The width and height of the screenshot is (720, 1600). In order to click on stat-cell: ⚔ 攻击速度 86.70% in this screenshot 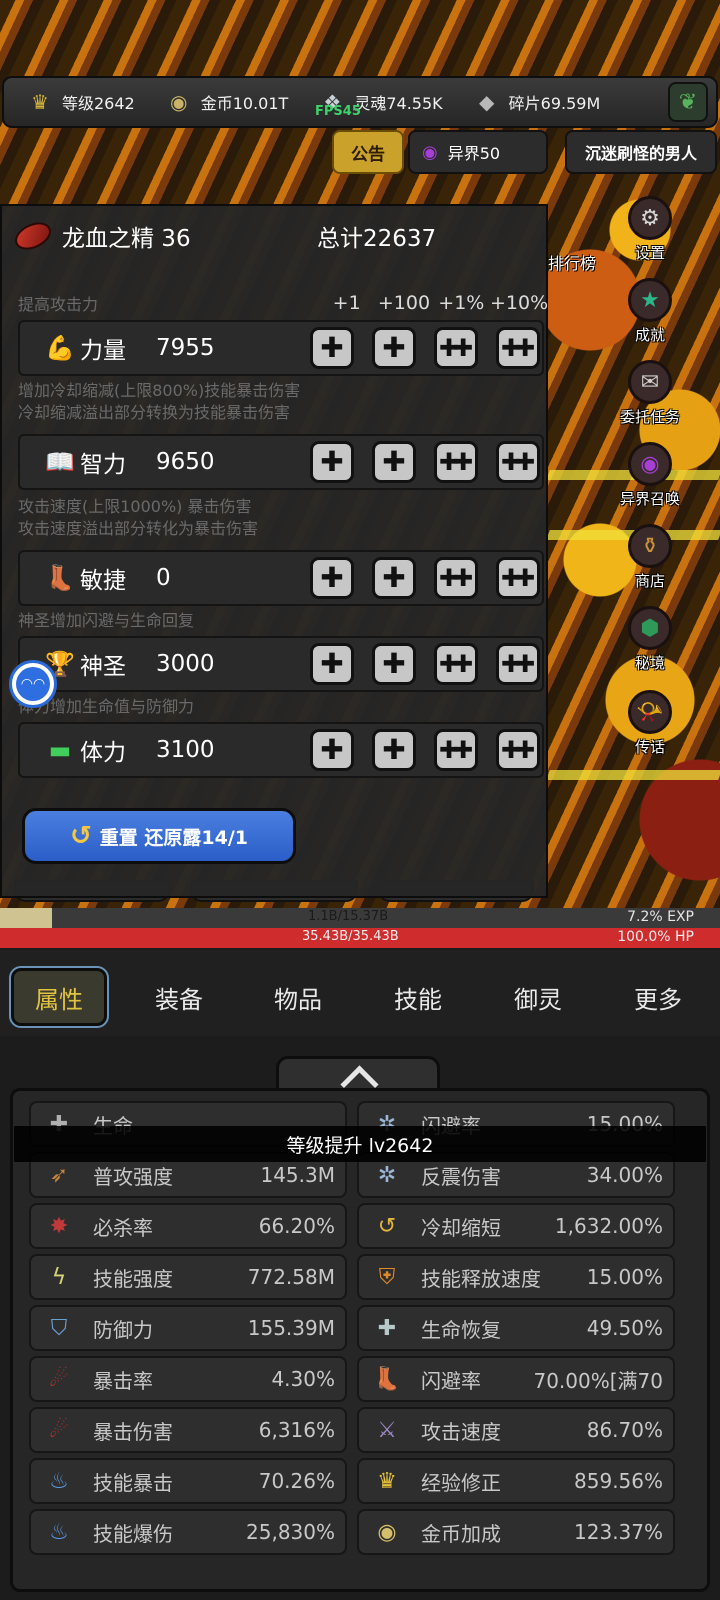, I will do `click(516, 1430)`.